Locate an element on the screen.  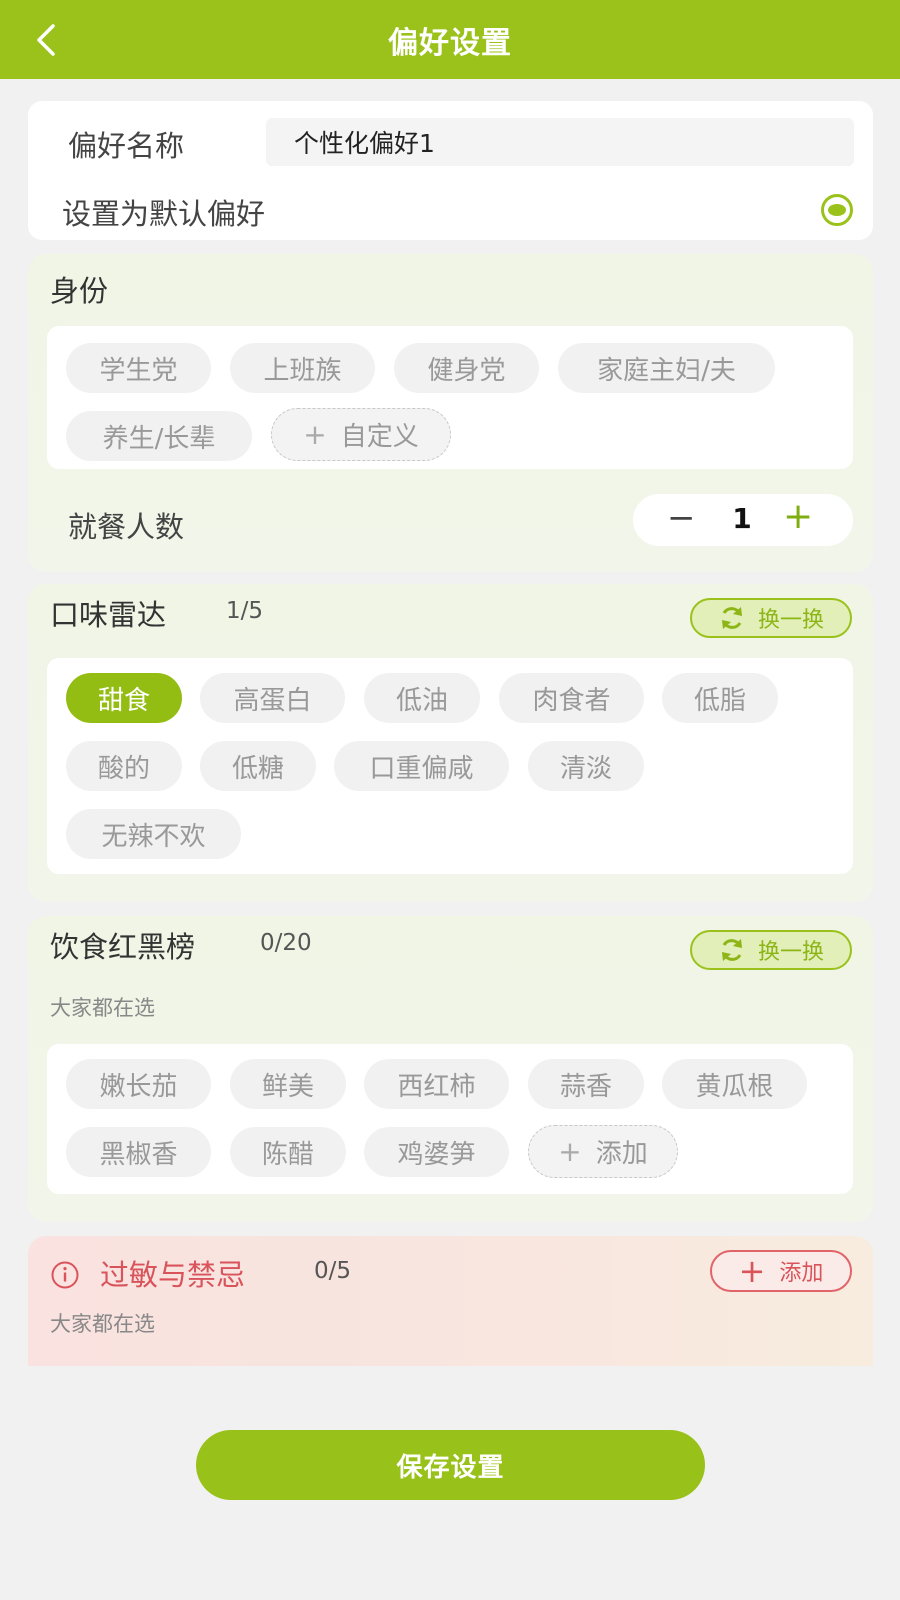
diet-tag: 嫩长茄 is located at coordinates (138, 1084).